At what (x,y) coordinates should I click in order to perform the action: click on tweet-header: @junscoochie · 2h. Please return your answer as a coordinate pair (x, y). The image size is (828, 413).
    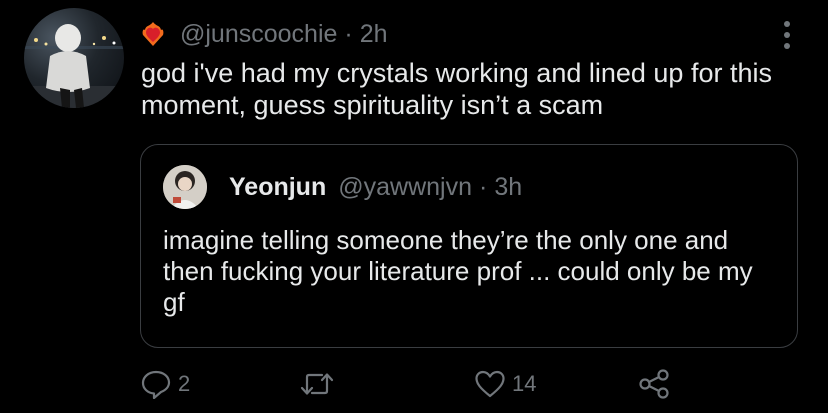
    Looking at the image, I should click on (264, 34).